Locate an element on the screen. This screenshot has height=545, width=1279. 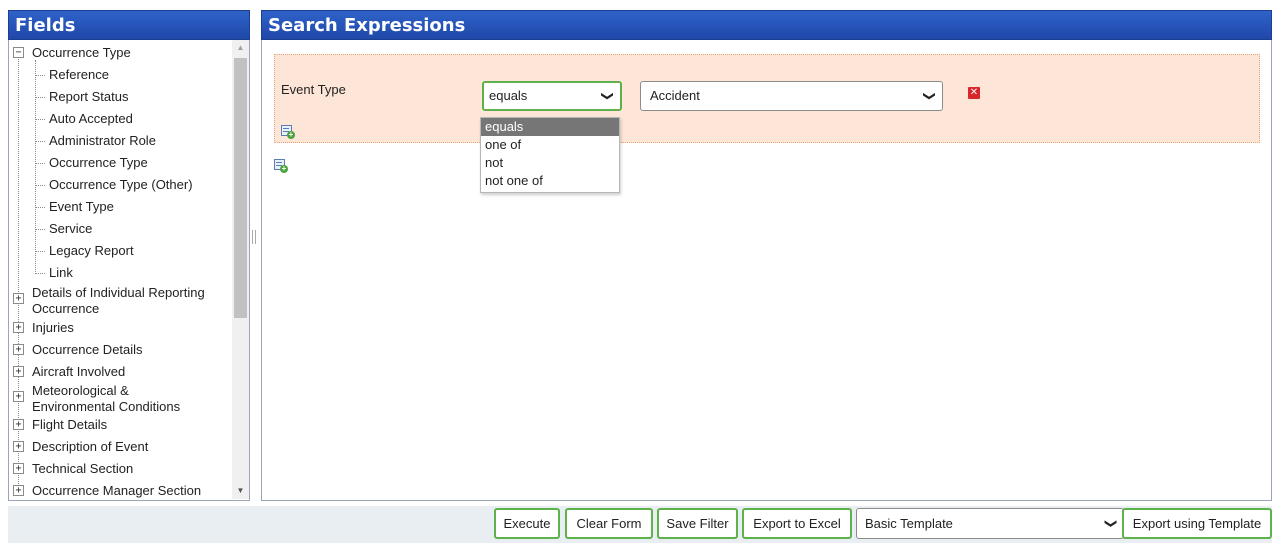
operator-option-one-of: one of is located at coordinates (550, 145).